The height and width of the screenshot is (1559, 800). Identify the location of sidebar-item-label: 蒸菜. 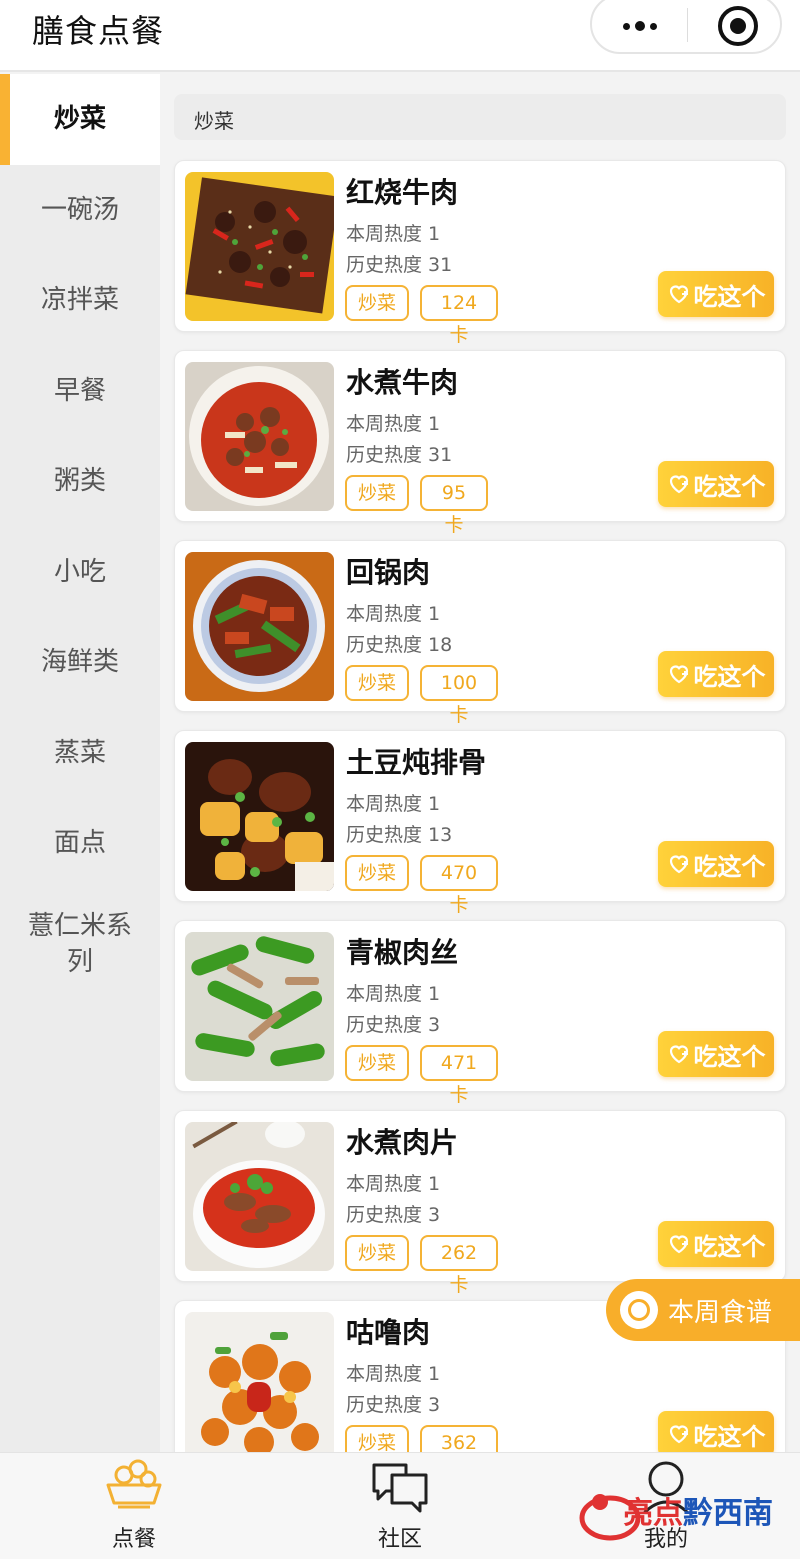
(79, 752).